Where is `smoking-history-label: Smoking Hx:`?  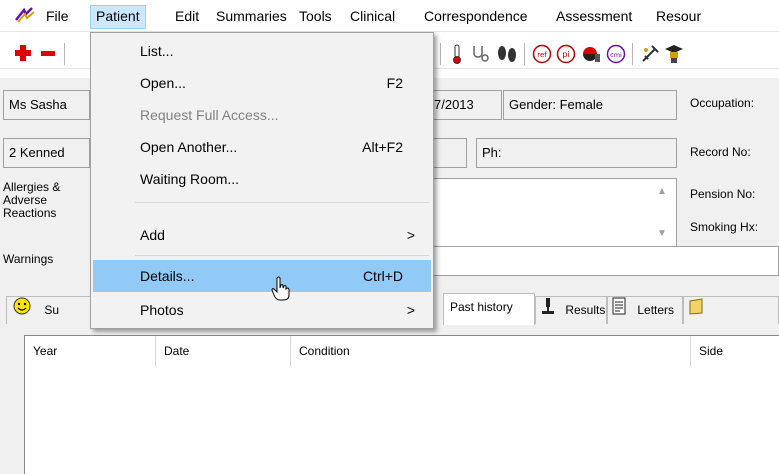
smoking-history-label: Smoking Hx: is located at coordinates (724, 227).